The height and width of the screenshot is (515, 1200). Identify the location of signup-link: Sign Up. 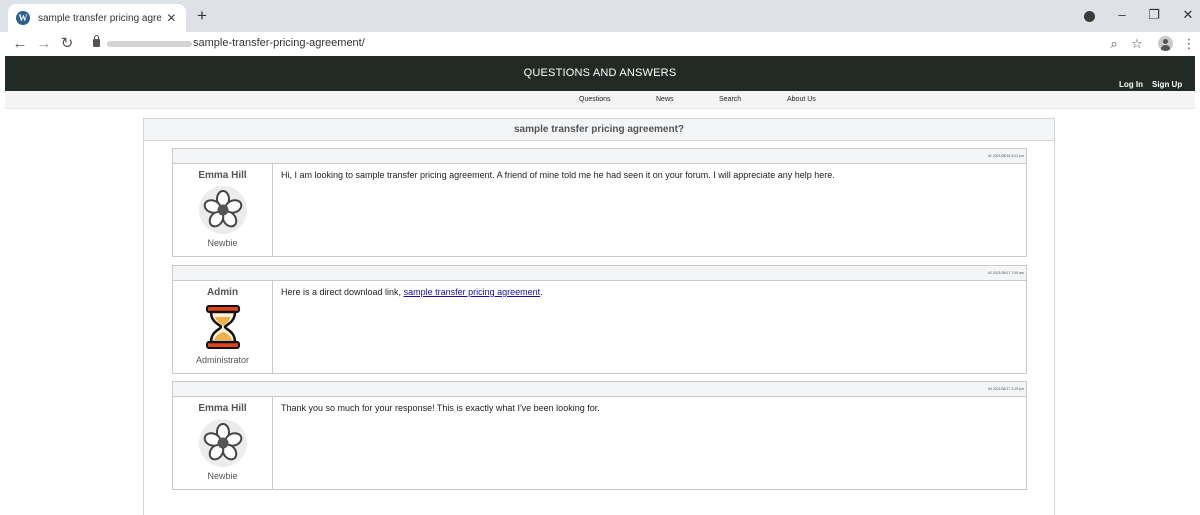
(1167, 84).